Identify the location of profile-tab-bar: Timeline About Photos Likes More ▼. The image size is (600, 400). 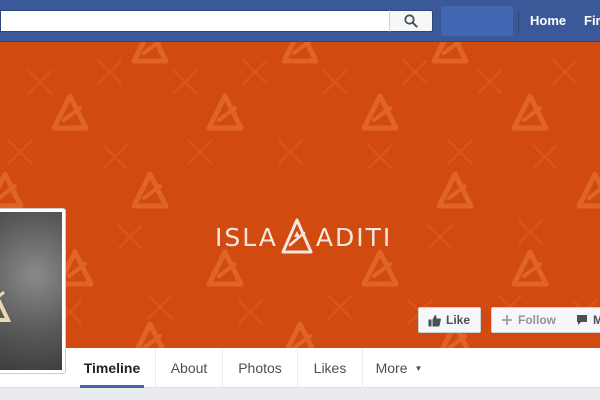
(300, 368).